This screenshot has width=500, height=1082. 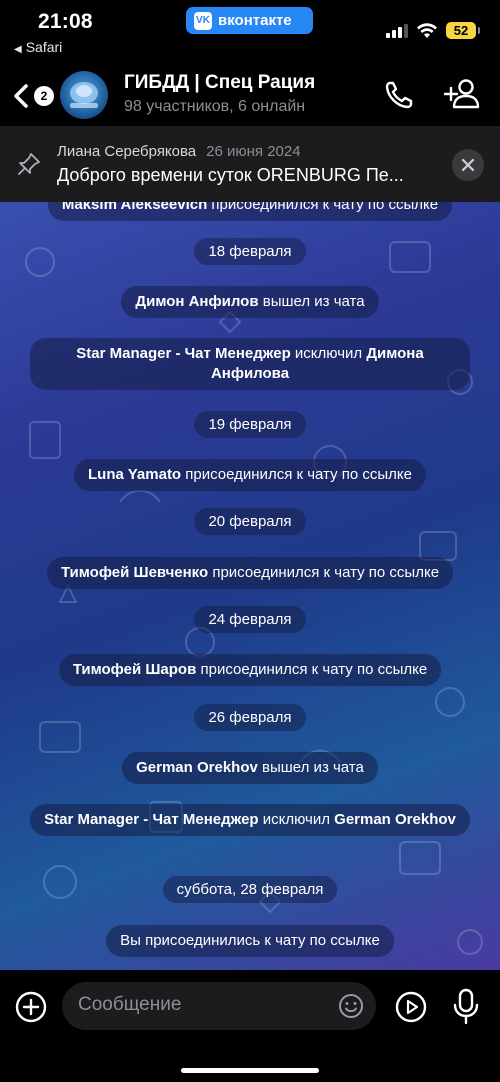 I want to click on plus-icon, so click(x=31, y=1007).